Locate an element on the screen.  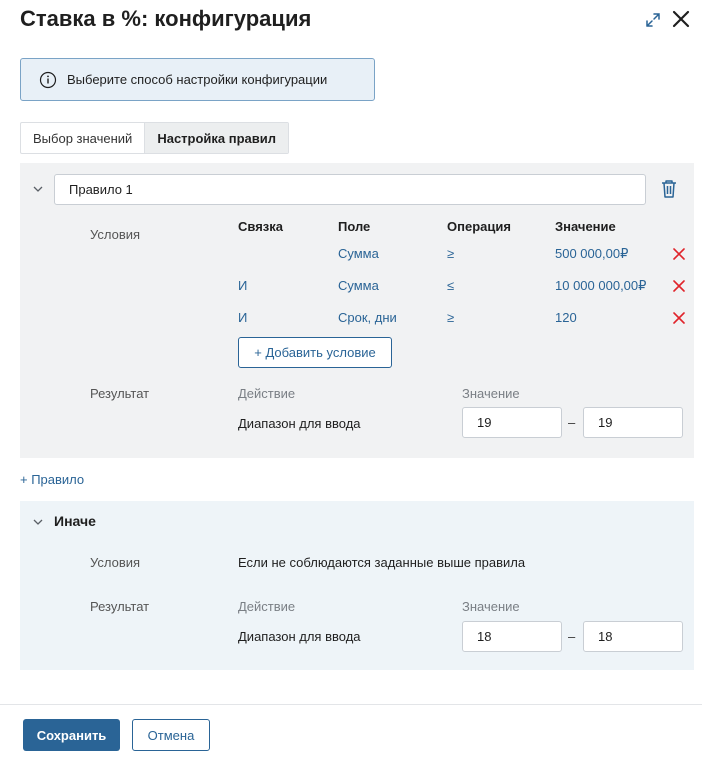
else-title: Иначе is located at coordinates (75, 521).